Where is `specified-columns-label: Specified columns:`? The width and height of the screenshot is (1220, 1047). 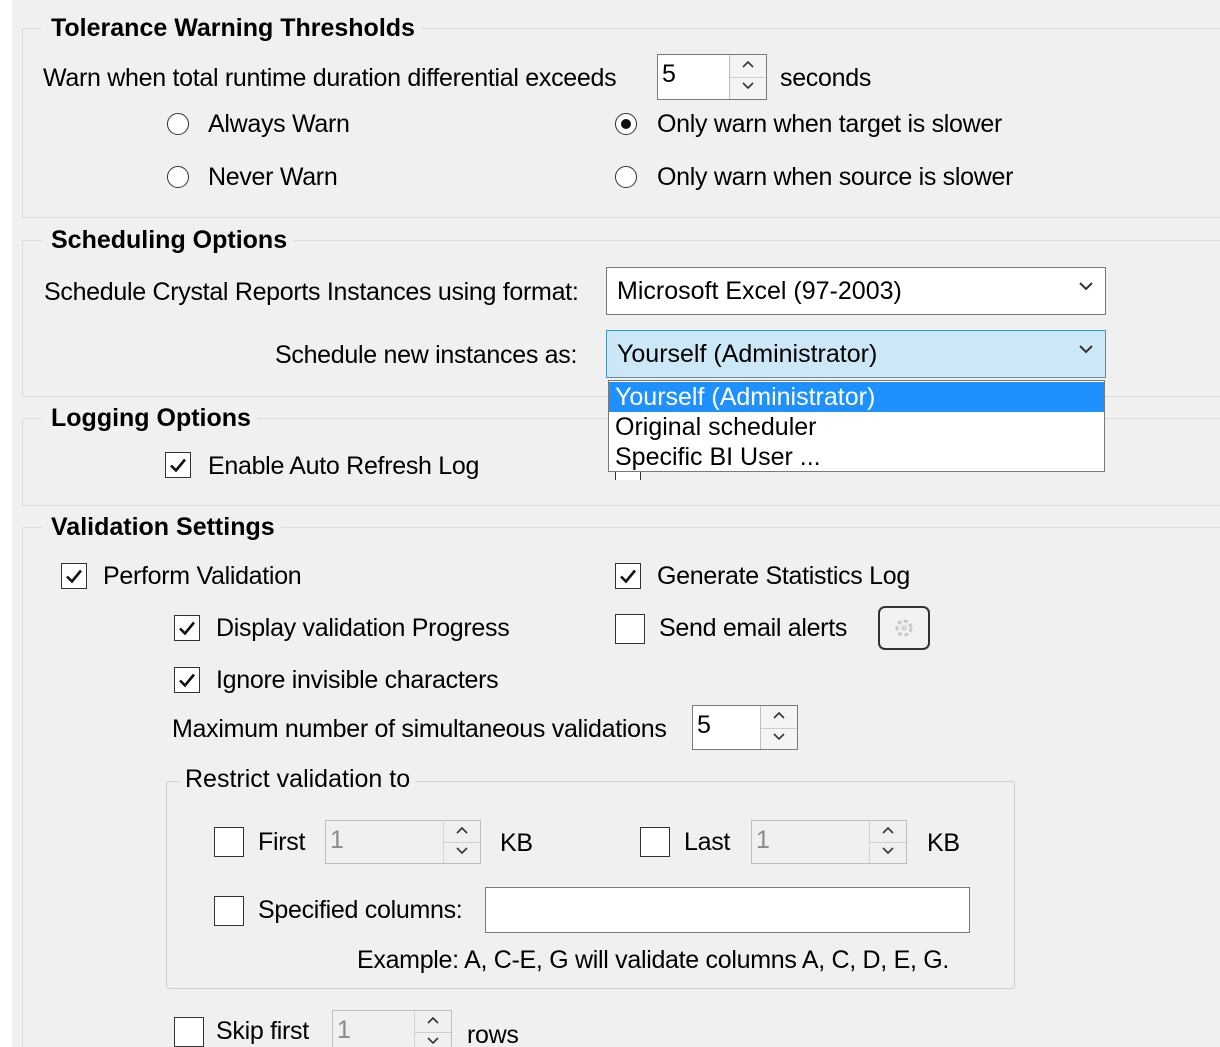 specified-columns-label: Specified columns: is located at coordinates (360, 910).